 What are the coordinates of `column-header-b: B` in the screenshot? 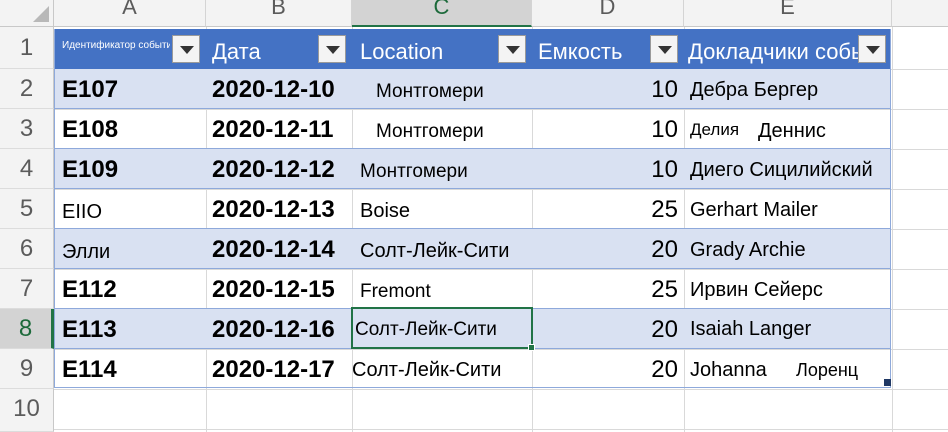 It's located at (279, 13).